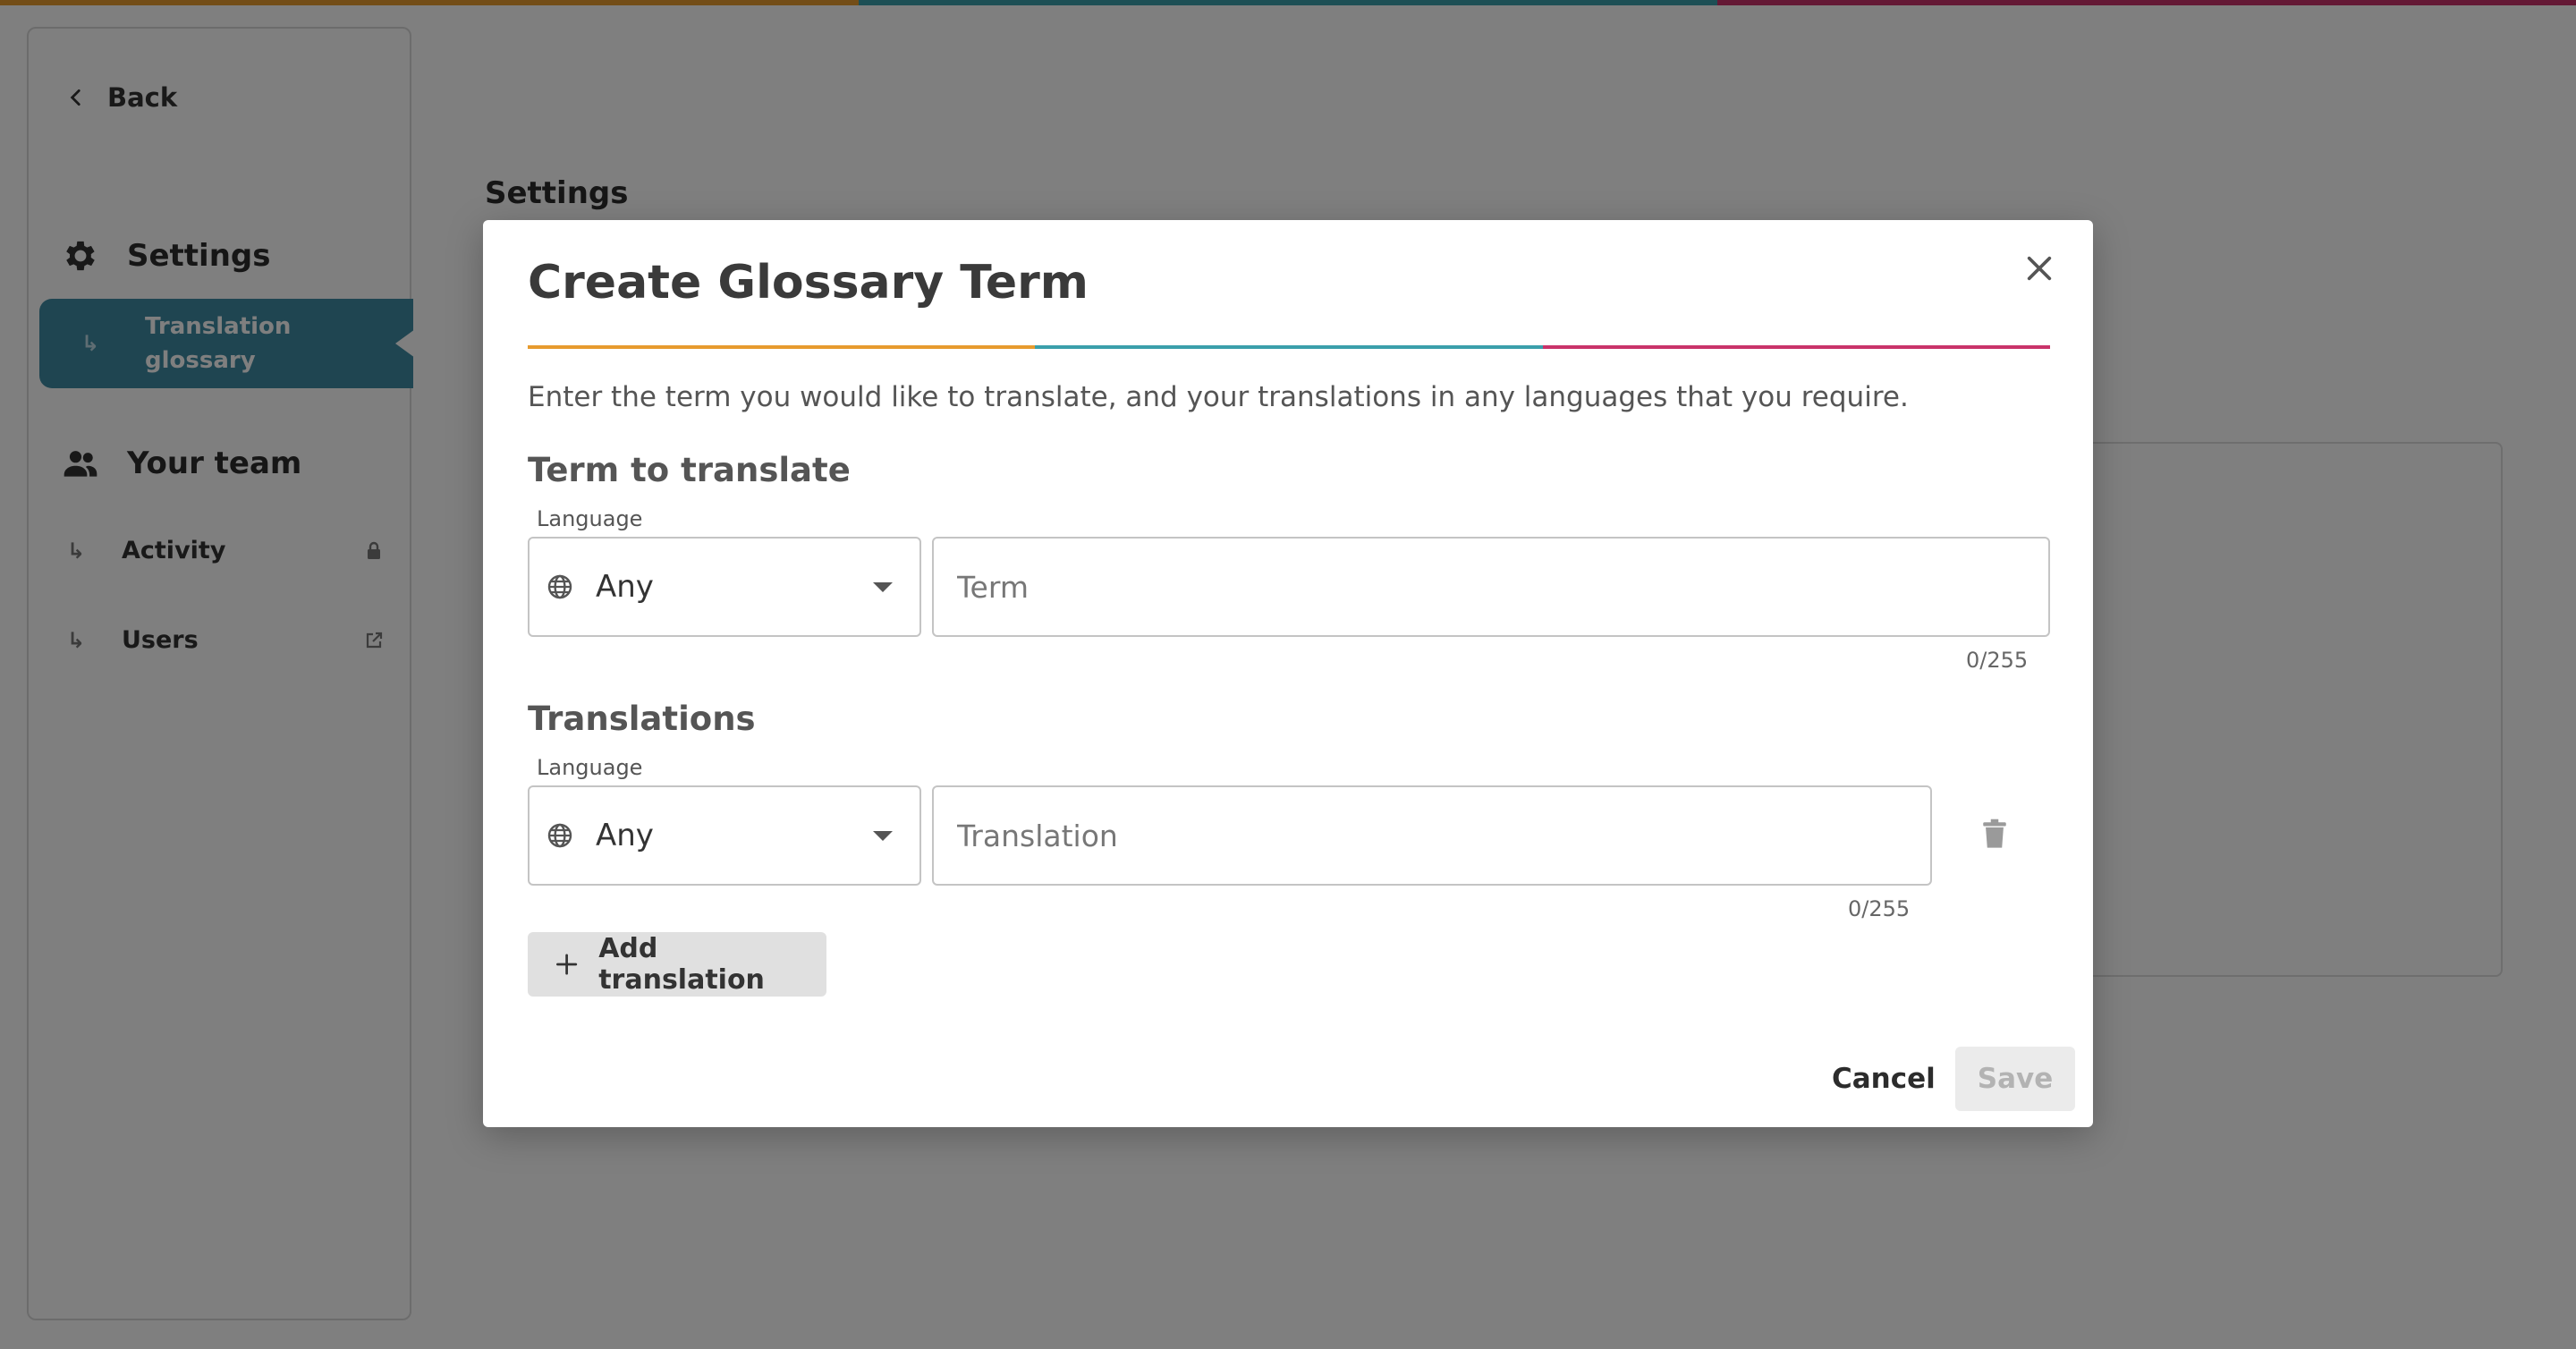 The height and width of the screenshot is (1349, 2576). I want to click on save-button: Save, so click(2015, 1079).